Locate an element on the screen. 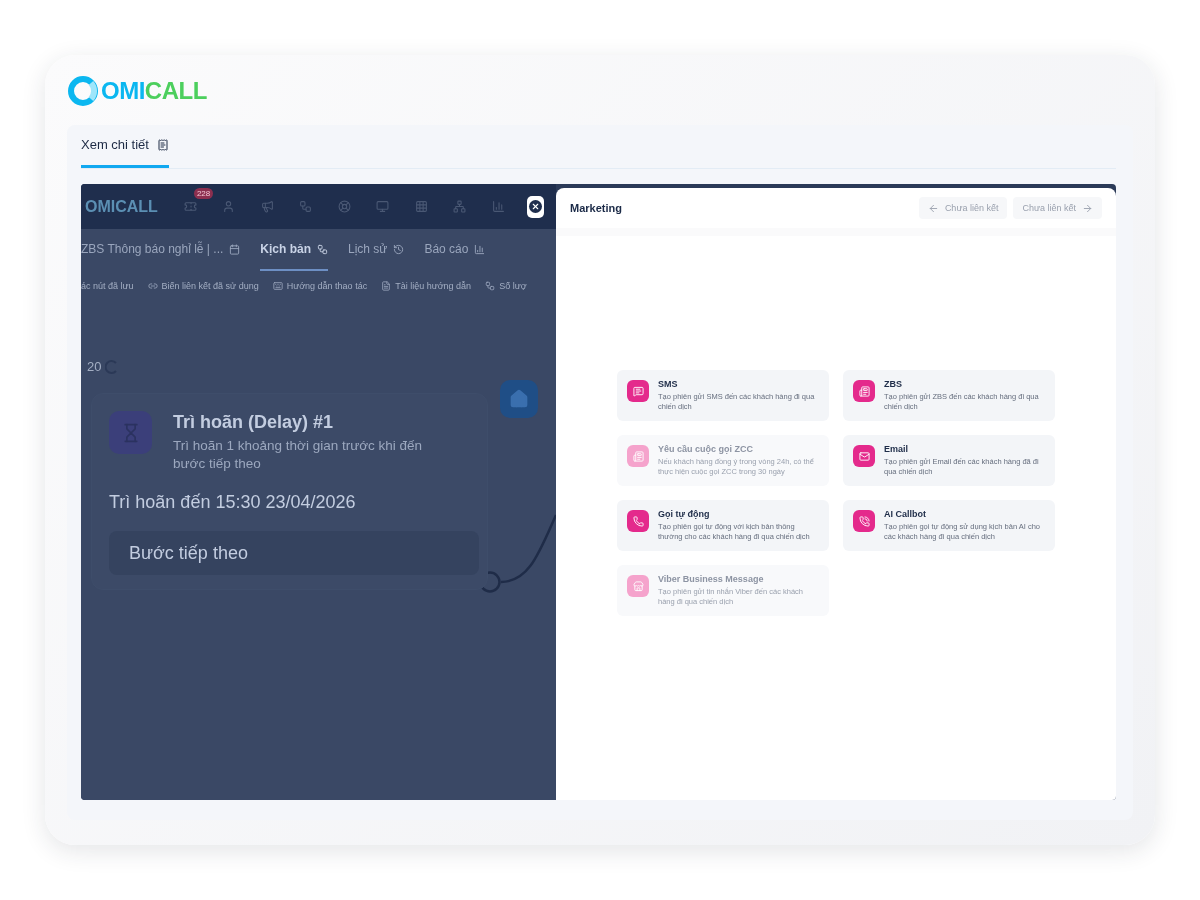 The width and height of the screenshot is (1200, 900). arrow-right-icon is located at coordinates (1087, 208).